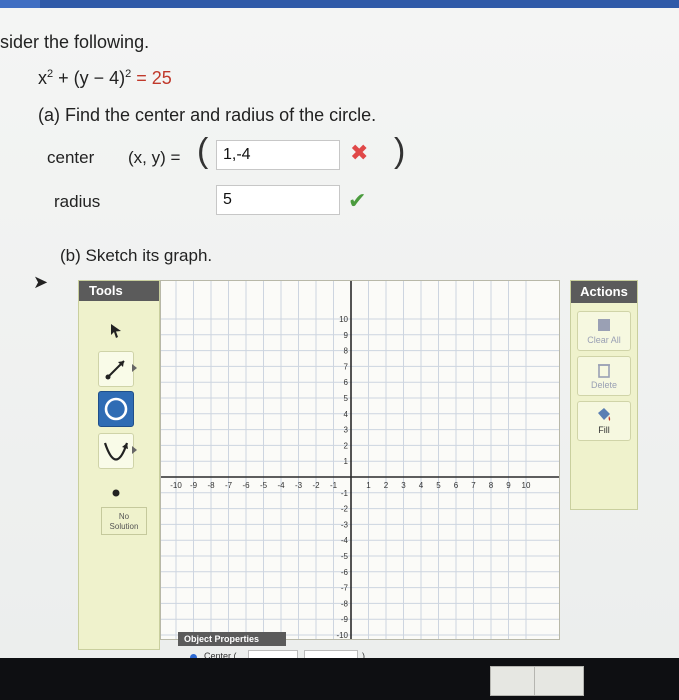 This screenshot has height=700, width=679. I want to click on fill-button: Fill, so click(604, 421).